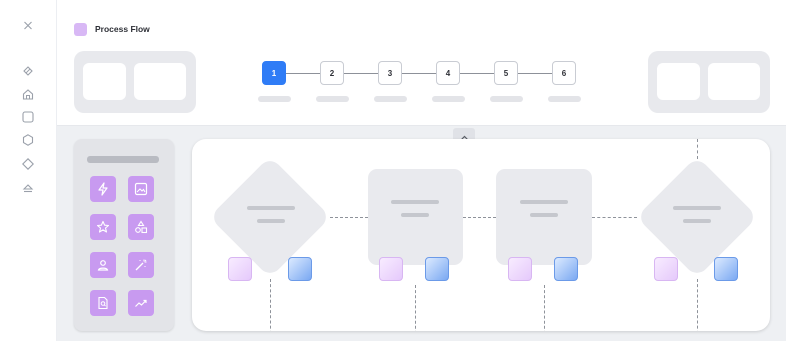 The height and width of the screenshot is (341, 786). Describe the element at coordinates (28, 117) in the screenshot. I see `square-icon` at that location.